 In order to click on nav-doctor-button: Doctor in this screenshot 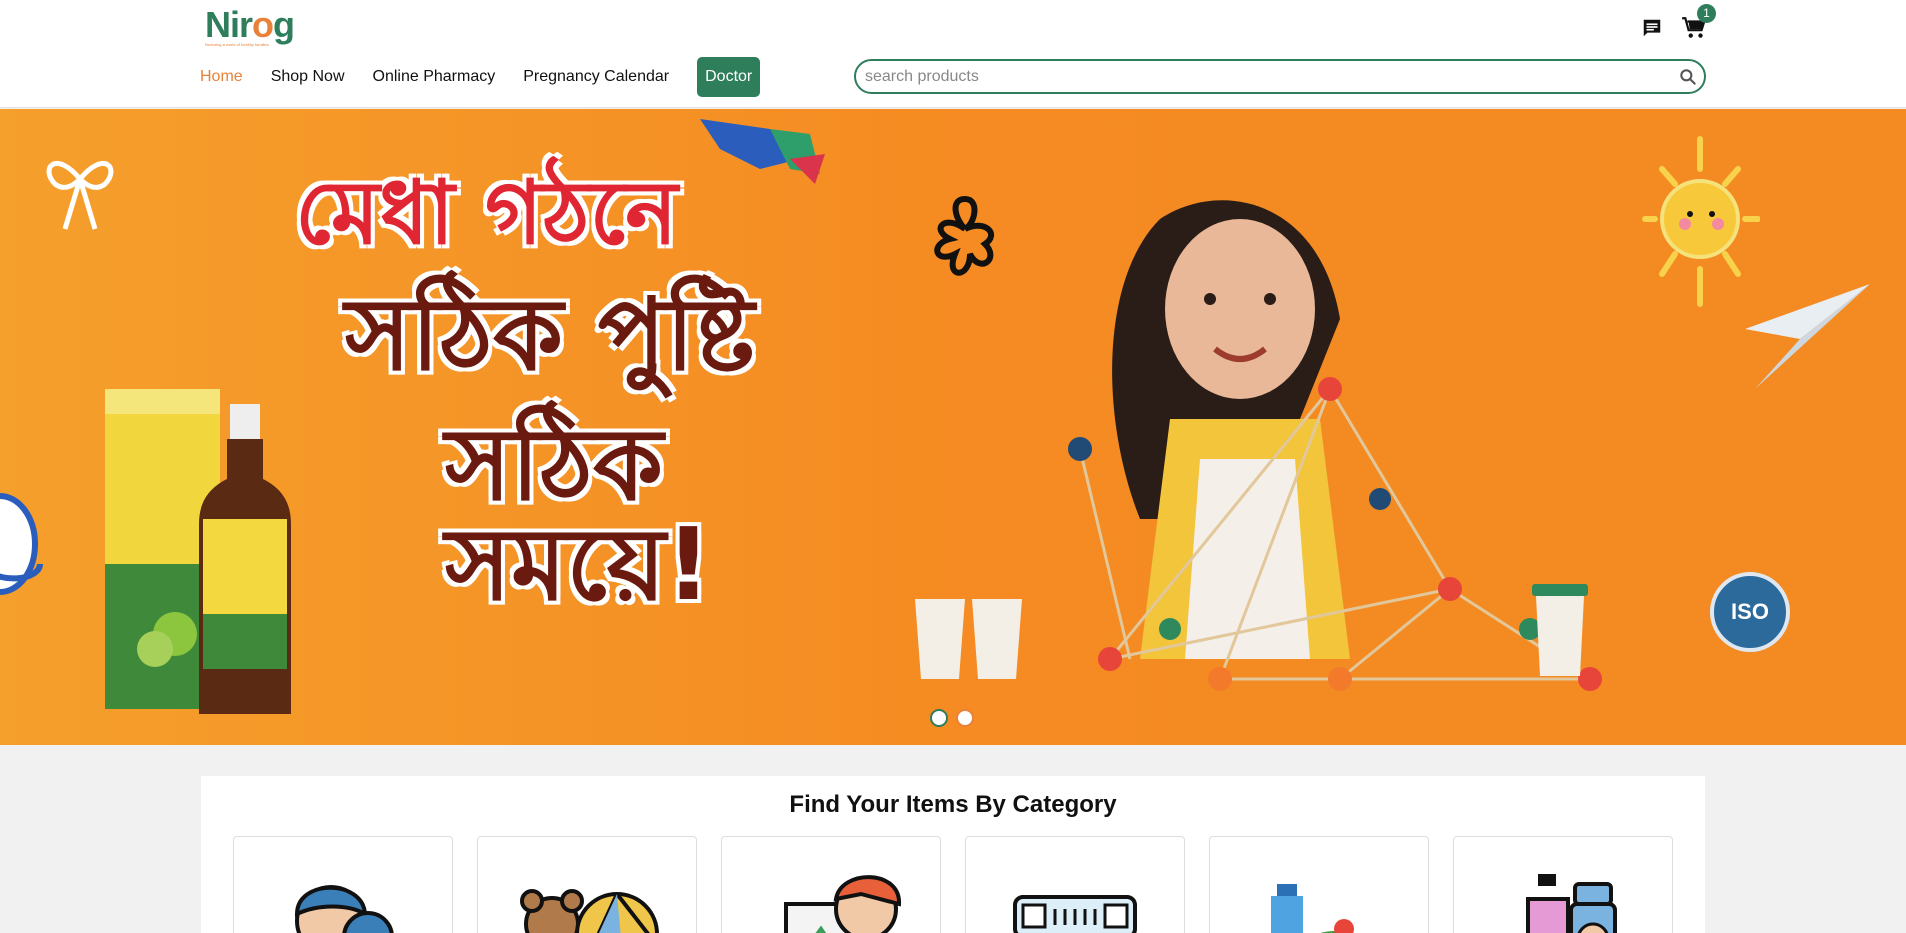, I will do `click(729, 77)`.